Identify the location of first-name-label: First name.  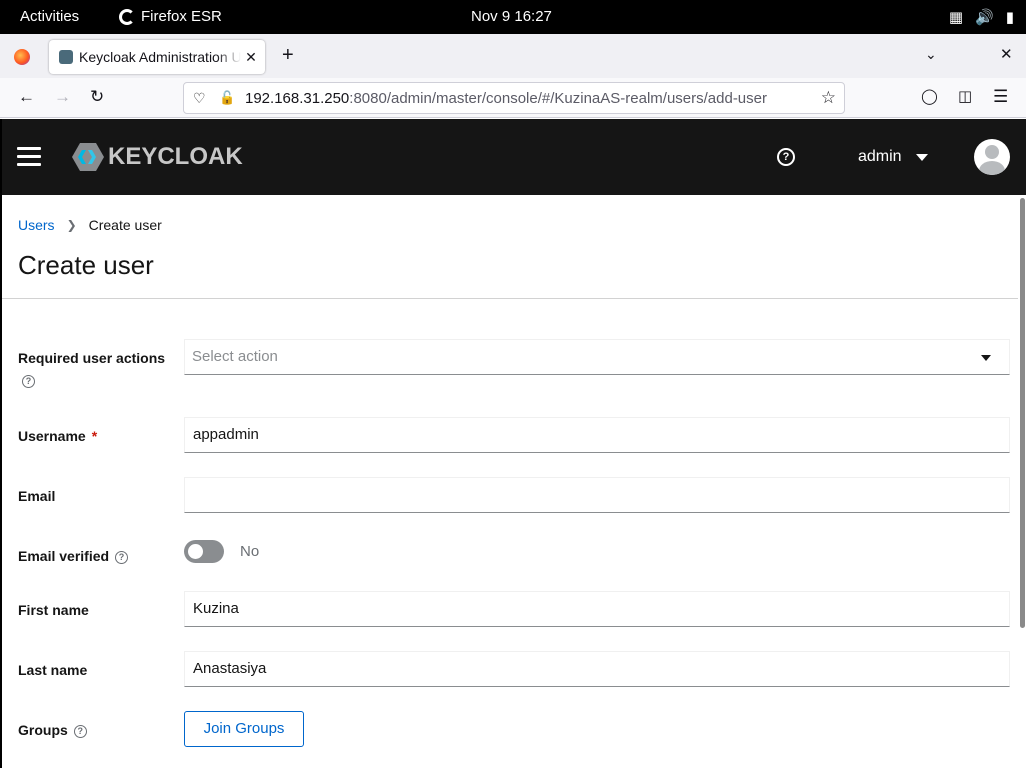
(53, 610).